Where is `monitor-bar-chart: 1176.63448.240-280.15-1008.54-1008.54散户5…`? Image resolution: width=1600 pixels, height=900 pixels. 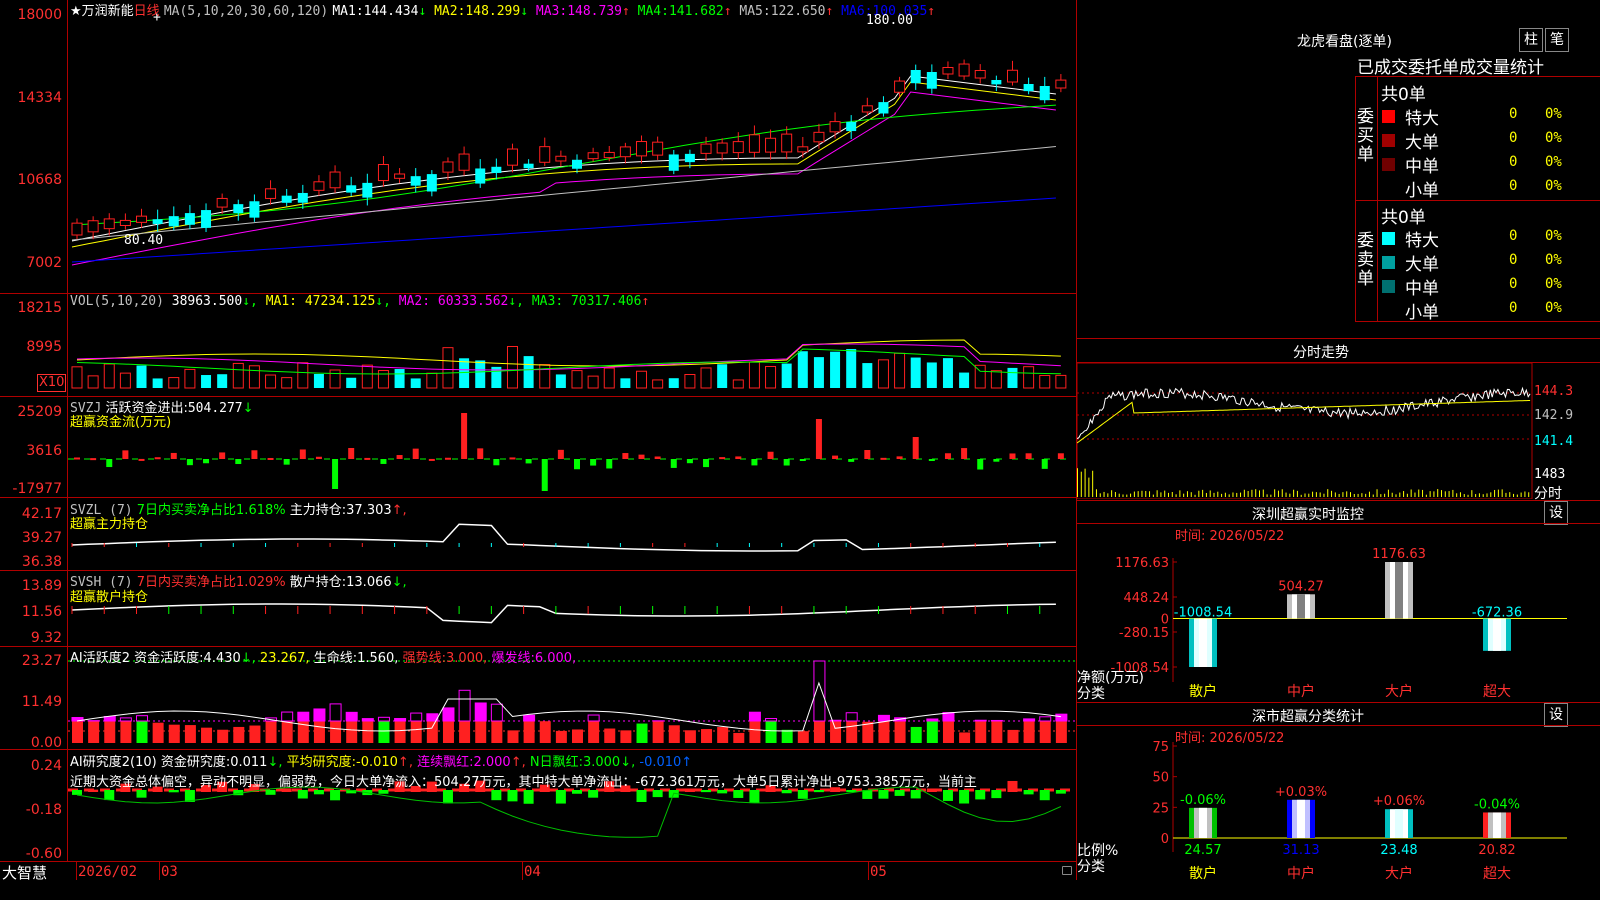
monitor-bar-chart: 1176.63448.240-280.15-1008.54-1008.54散户5… is located at coordinates (1338, 620).